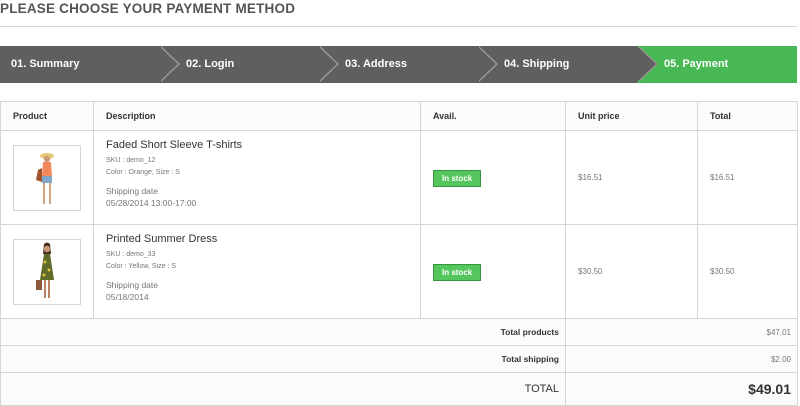  What do you see at coordinates (408, 64) in the screenshot?
I see `step-address: 03. Address` at bounding box center [408, 64].